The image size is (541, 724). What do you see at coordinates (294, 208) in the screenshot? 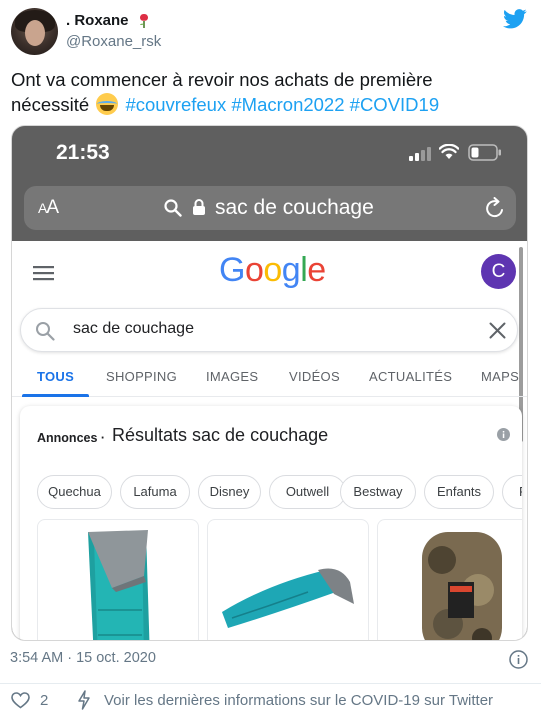
I see `address-bar-url: sac de couchage` at bounding box center [294, 208].